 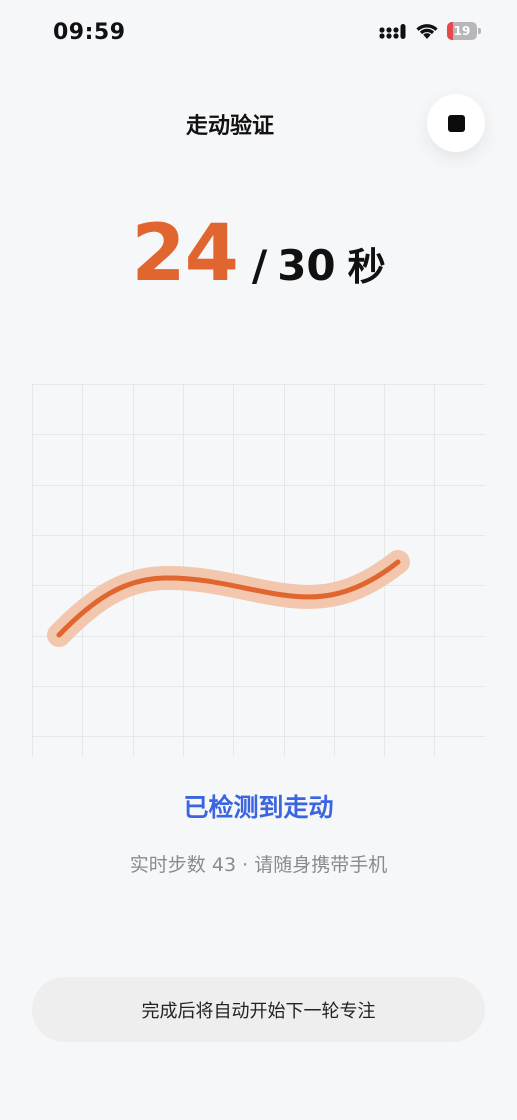 What do you see at coordinates (427, 31) in the screenshot?
I see `wifi-icon` at bounding box center [427, 31].